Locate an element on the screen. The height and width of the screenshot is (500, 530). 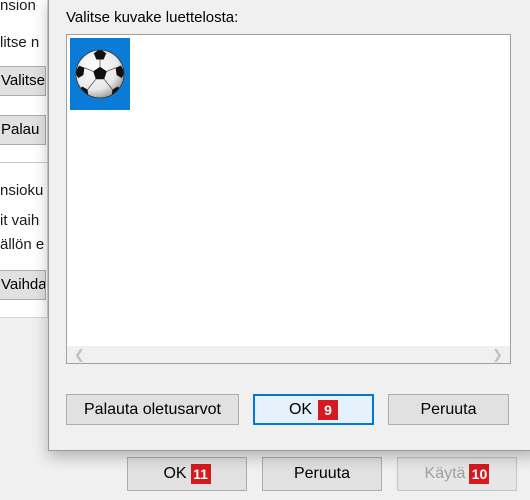
icon-dialog-ok-label: OK is located at coordinates (300, 409).